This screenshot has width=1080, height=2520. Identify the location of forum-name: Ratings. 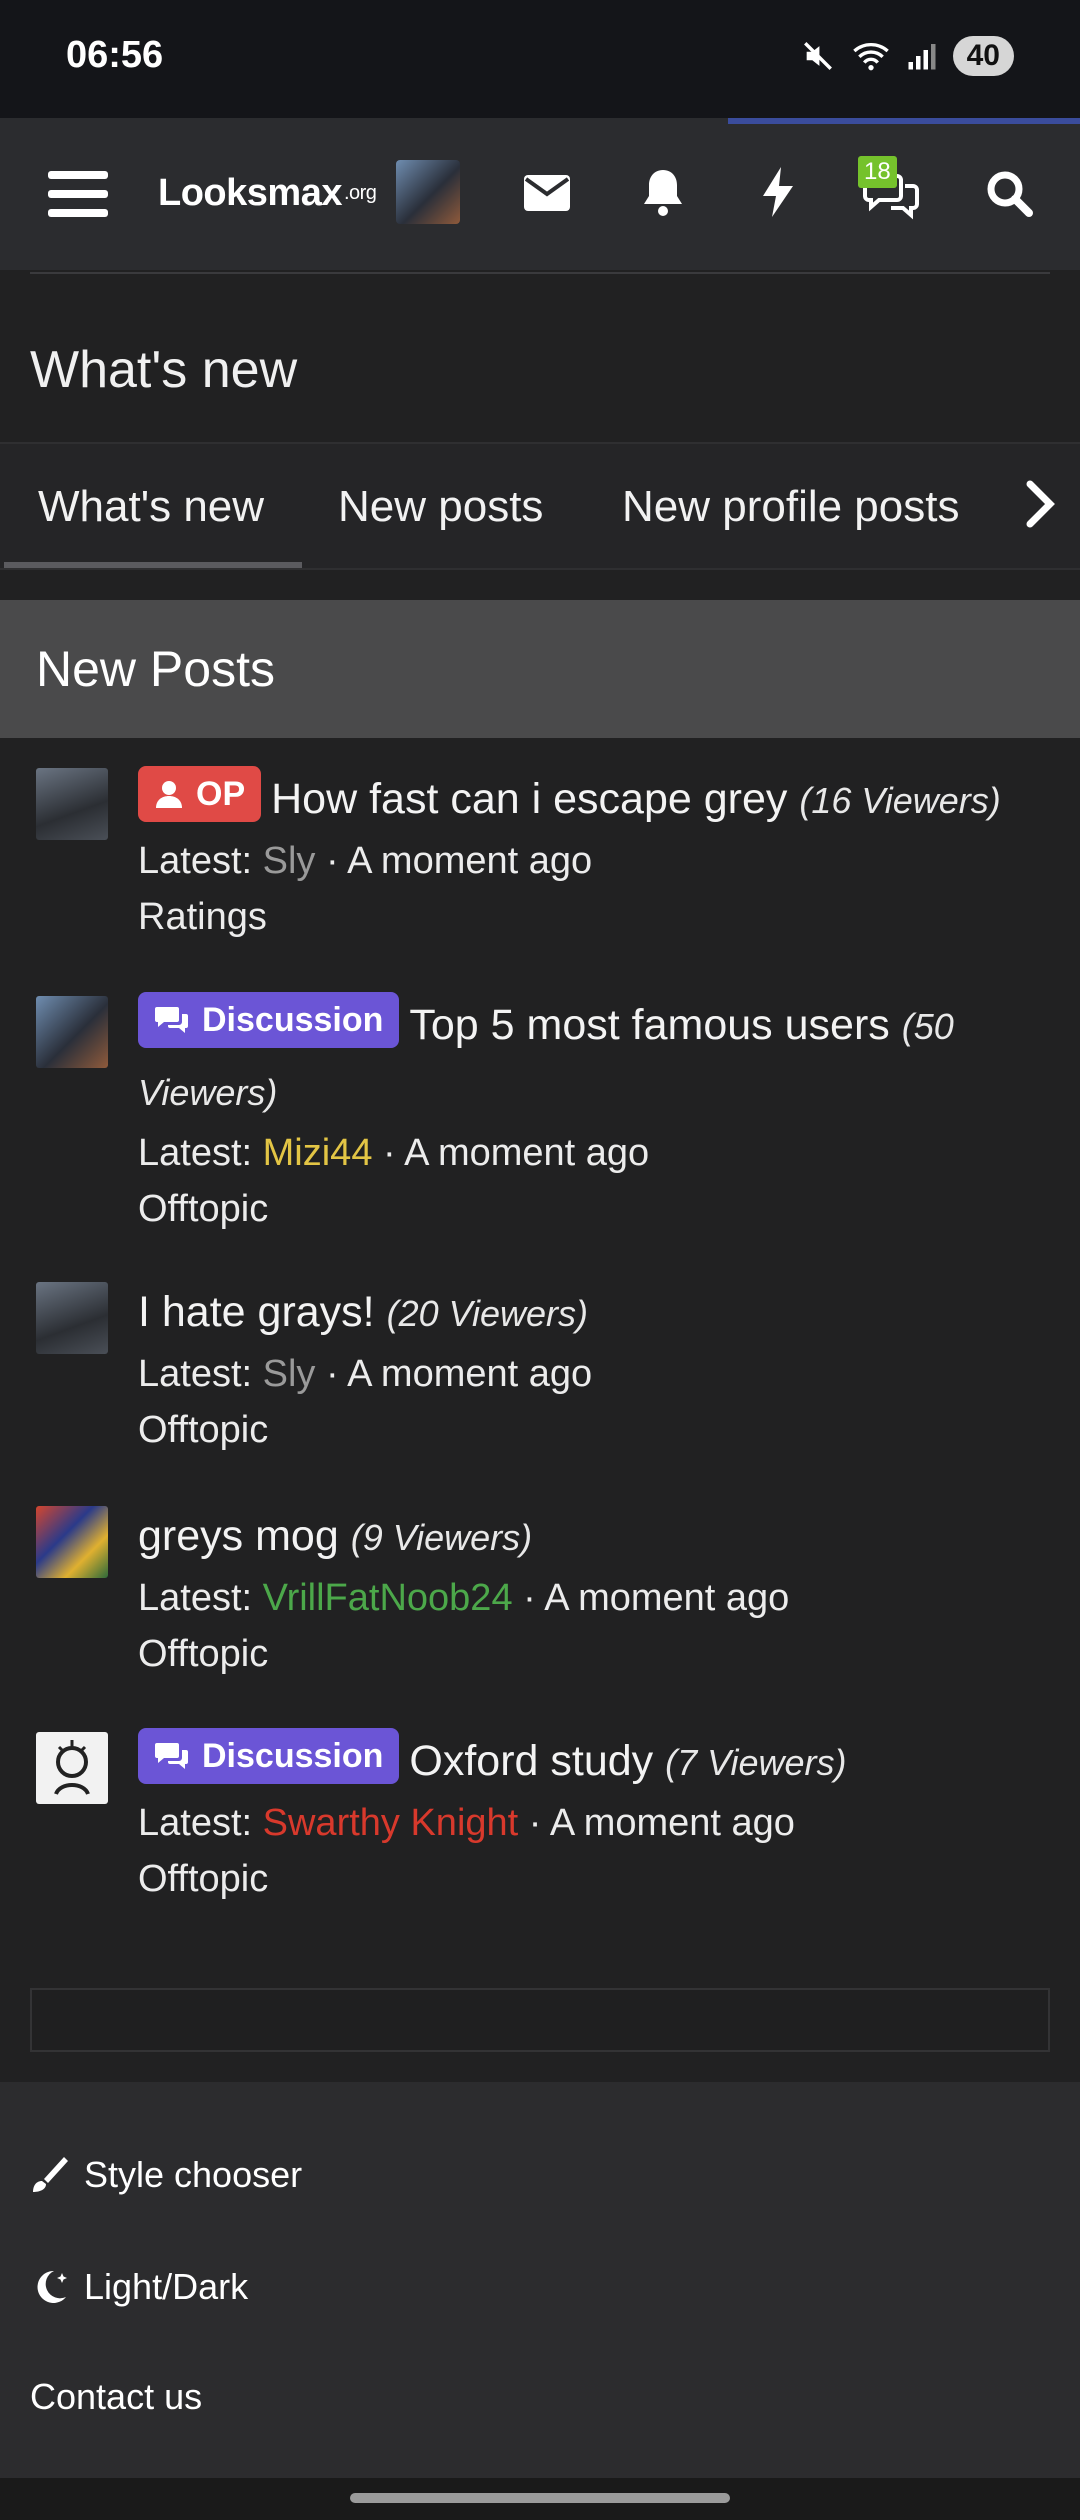
(588, 917).